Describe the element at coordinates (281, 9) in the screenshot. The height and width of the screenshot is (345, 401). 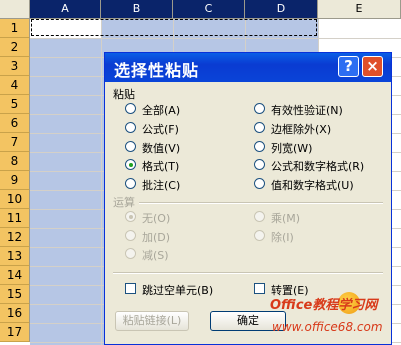
I see `column-header-d: D` at that location.